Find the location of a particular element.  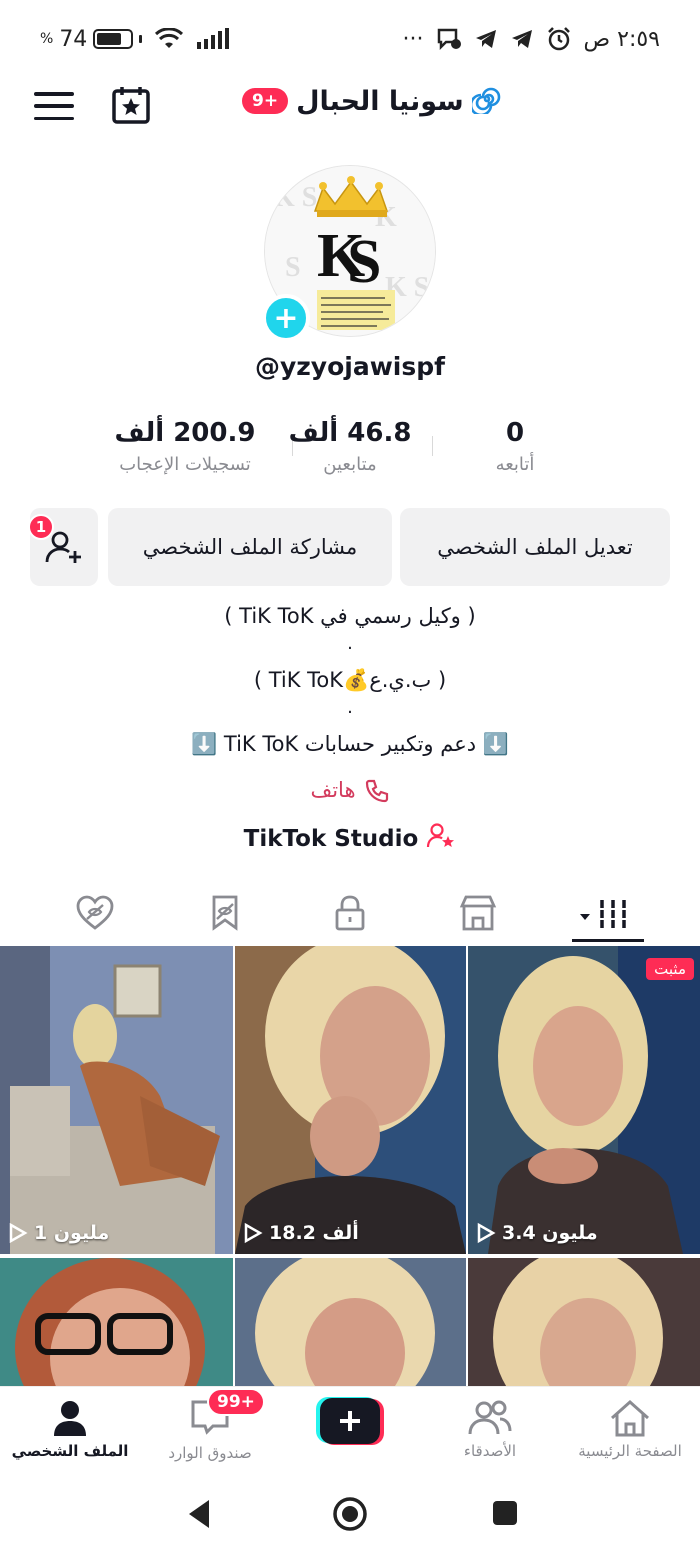

tab-favorites is located at coordinates (225, 913).